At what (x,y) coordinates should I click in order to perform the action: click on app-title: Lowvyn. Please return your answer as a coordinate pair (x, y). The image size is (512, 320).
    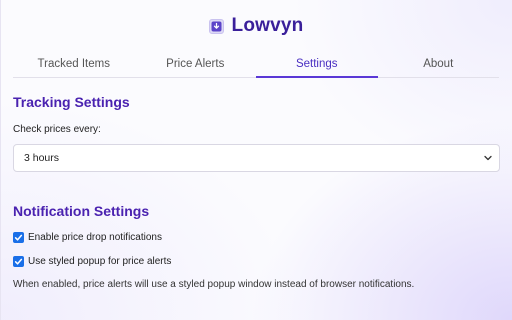
    Looking at the image, I should click on (267, 25).